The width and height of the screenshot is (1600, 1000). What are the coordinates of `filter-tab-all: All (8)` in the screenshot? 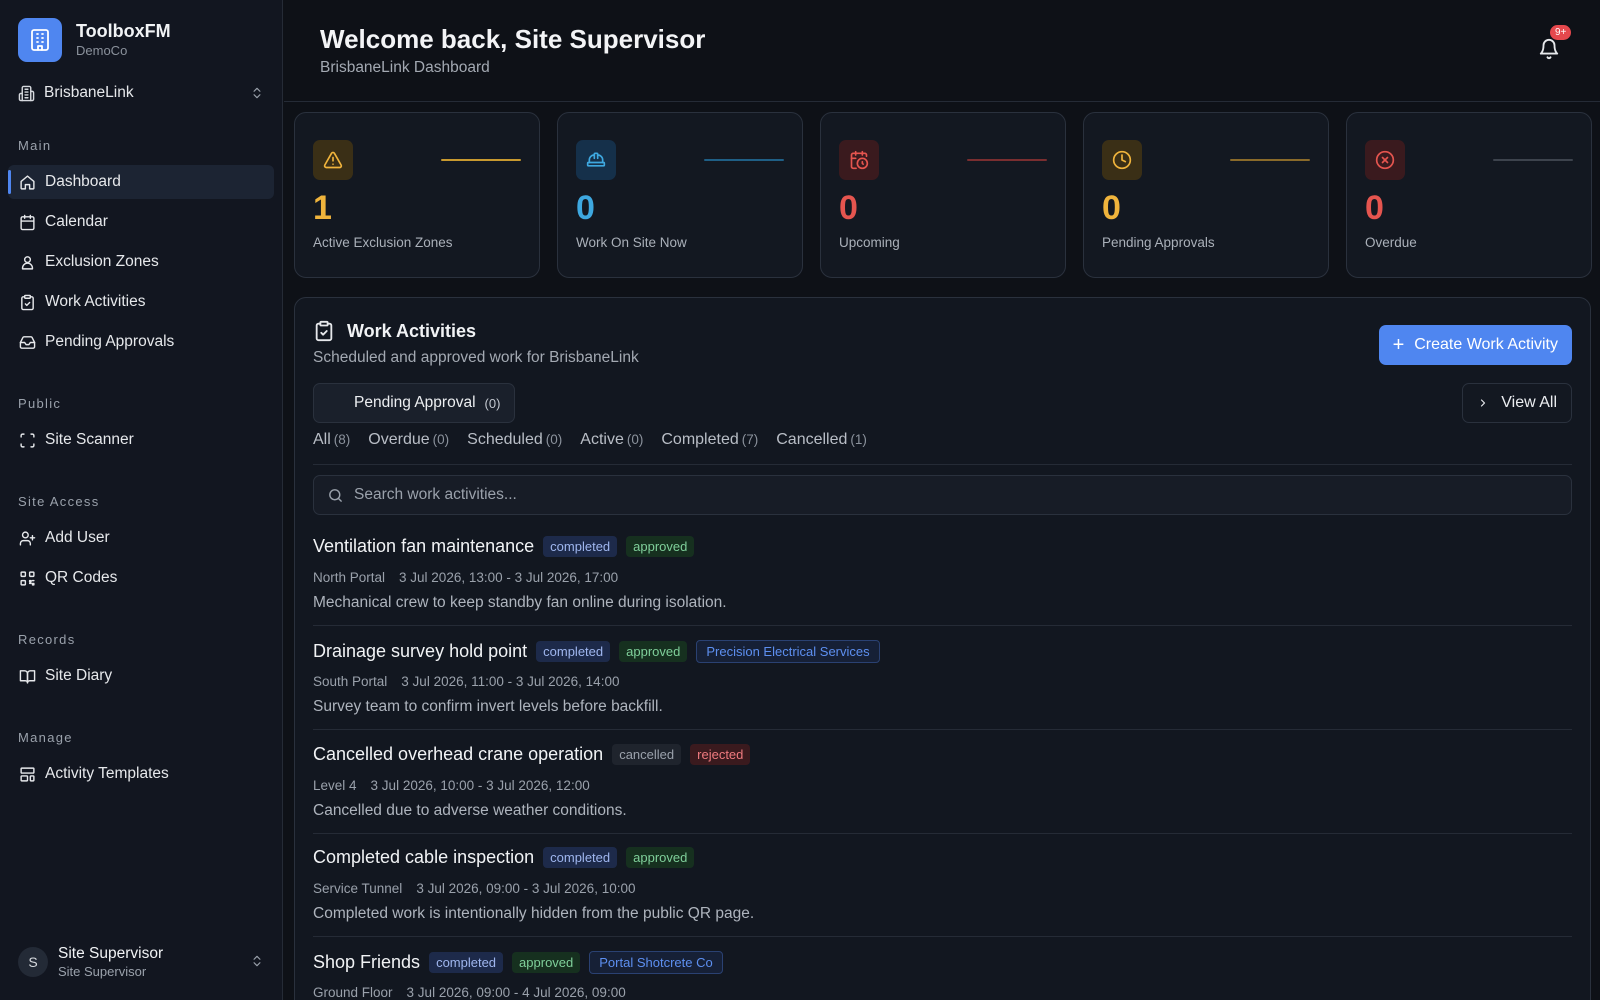 It's located at (331, 440).